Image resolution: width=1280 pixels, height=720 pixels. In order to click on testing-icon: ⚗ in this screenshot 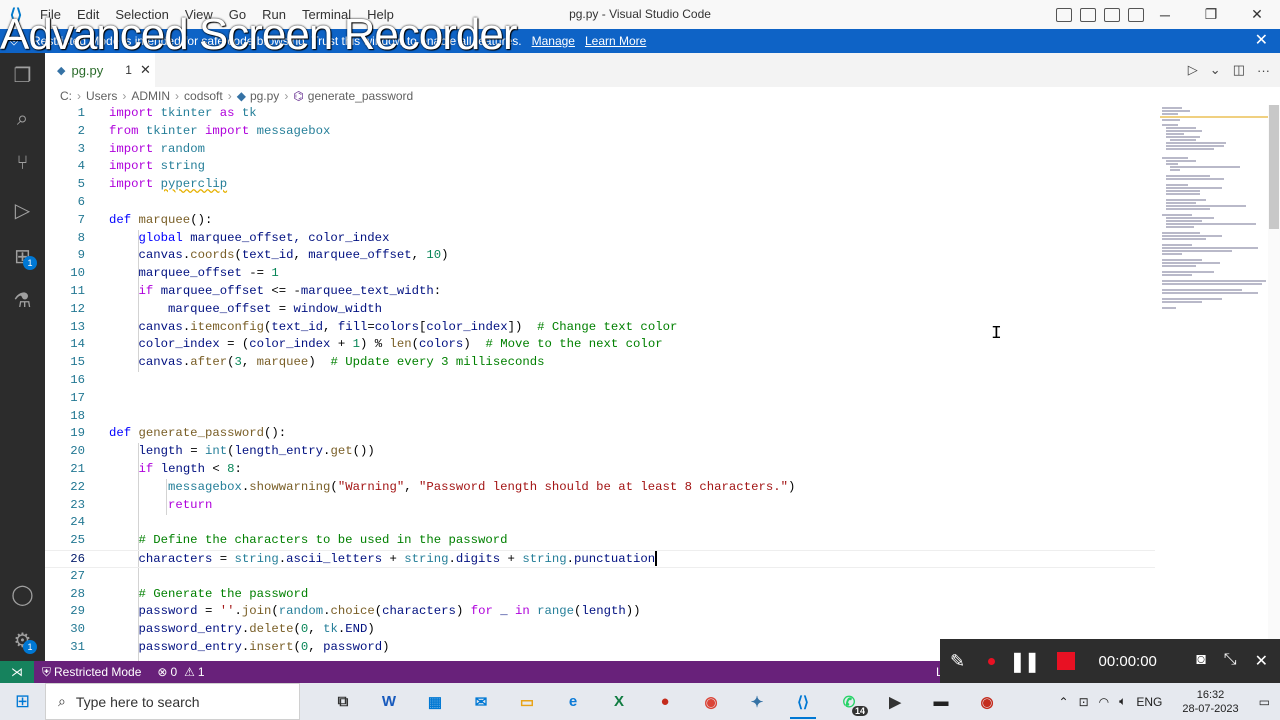, I will do `click(22, 300)`.